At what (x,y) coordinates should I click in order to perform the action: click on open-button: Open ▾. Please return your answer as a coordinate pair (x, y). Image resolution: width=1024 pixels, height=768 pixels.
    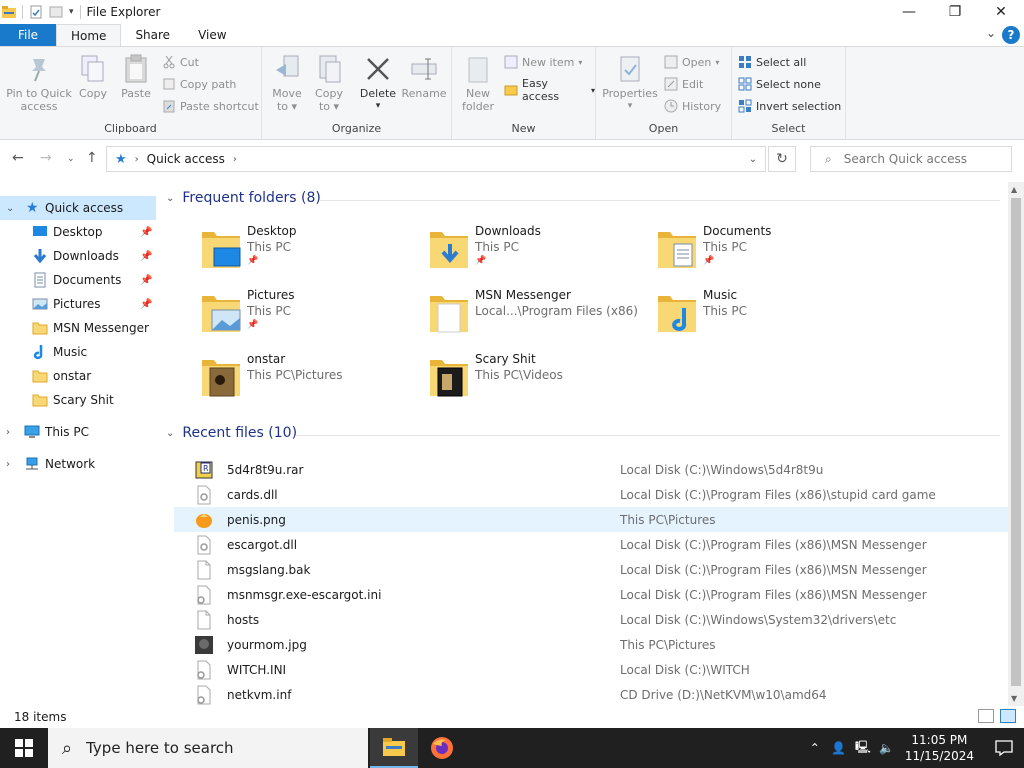
    Looking at the image, I should click on (691, 62).